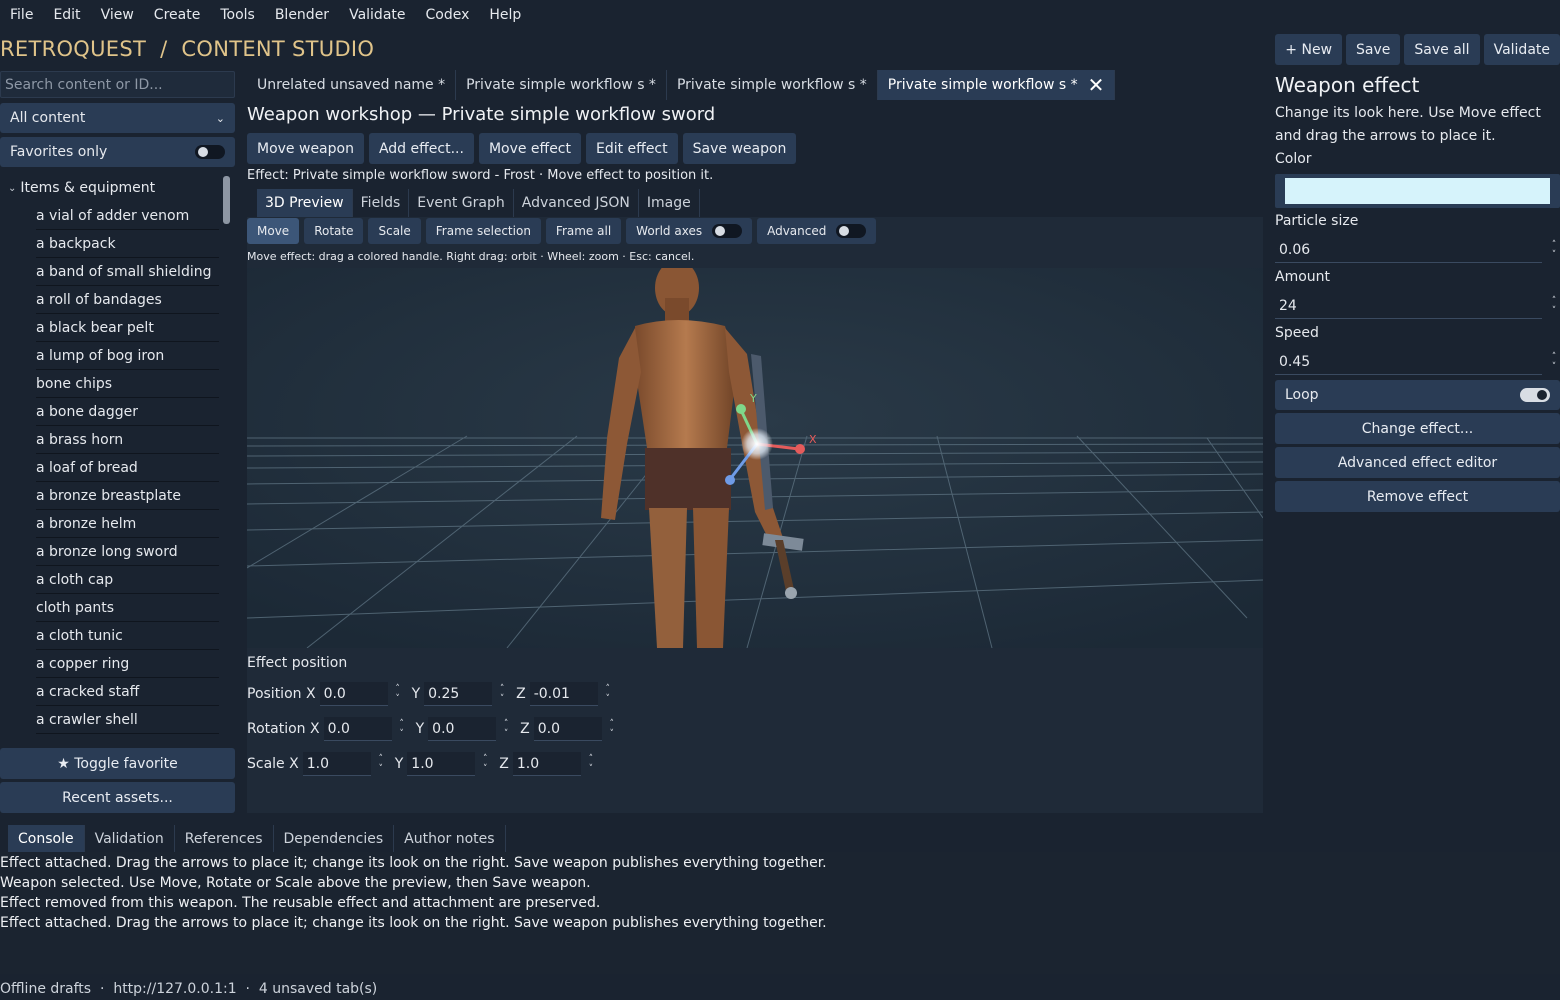 Image resolution: width=1560 pixels, height=1000 pixels. Describe the element at coordinates (377, 15) in the screenshot. I see `menu-validate: Validate` at that location.